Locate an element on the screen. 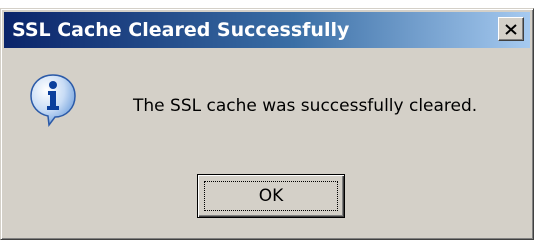  message-text: The SSL cache was successfully cleared. is located at coordinates (305, 106).